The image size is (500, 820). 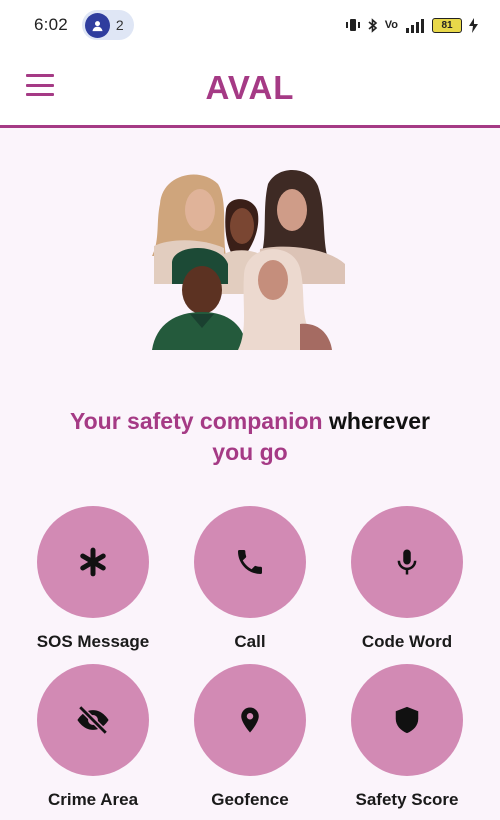 I want to click on status-time: 6:02, so click(x=51, y=24).